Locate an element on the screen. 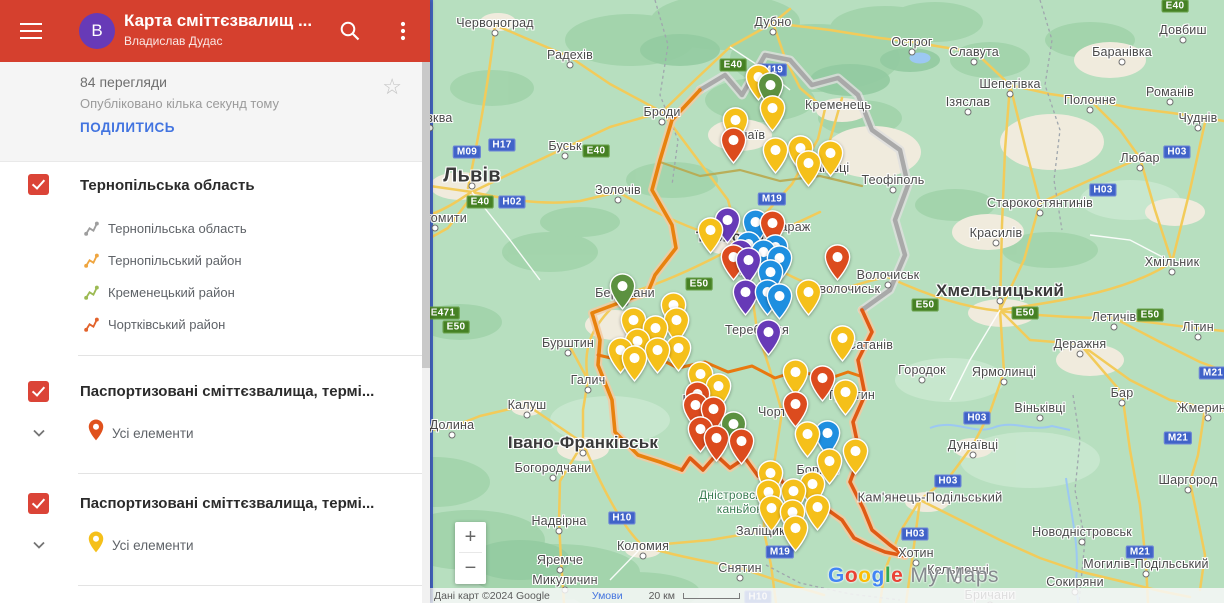 The height and width of the screenshot is (603, 1224). search-icon is located at coordinates (350, 31).